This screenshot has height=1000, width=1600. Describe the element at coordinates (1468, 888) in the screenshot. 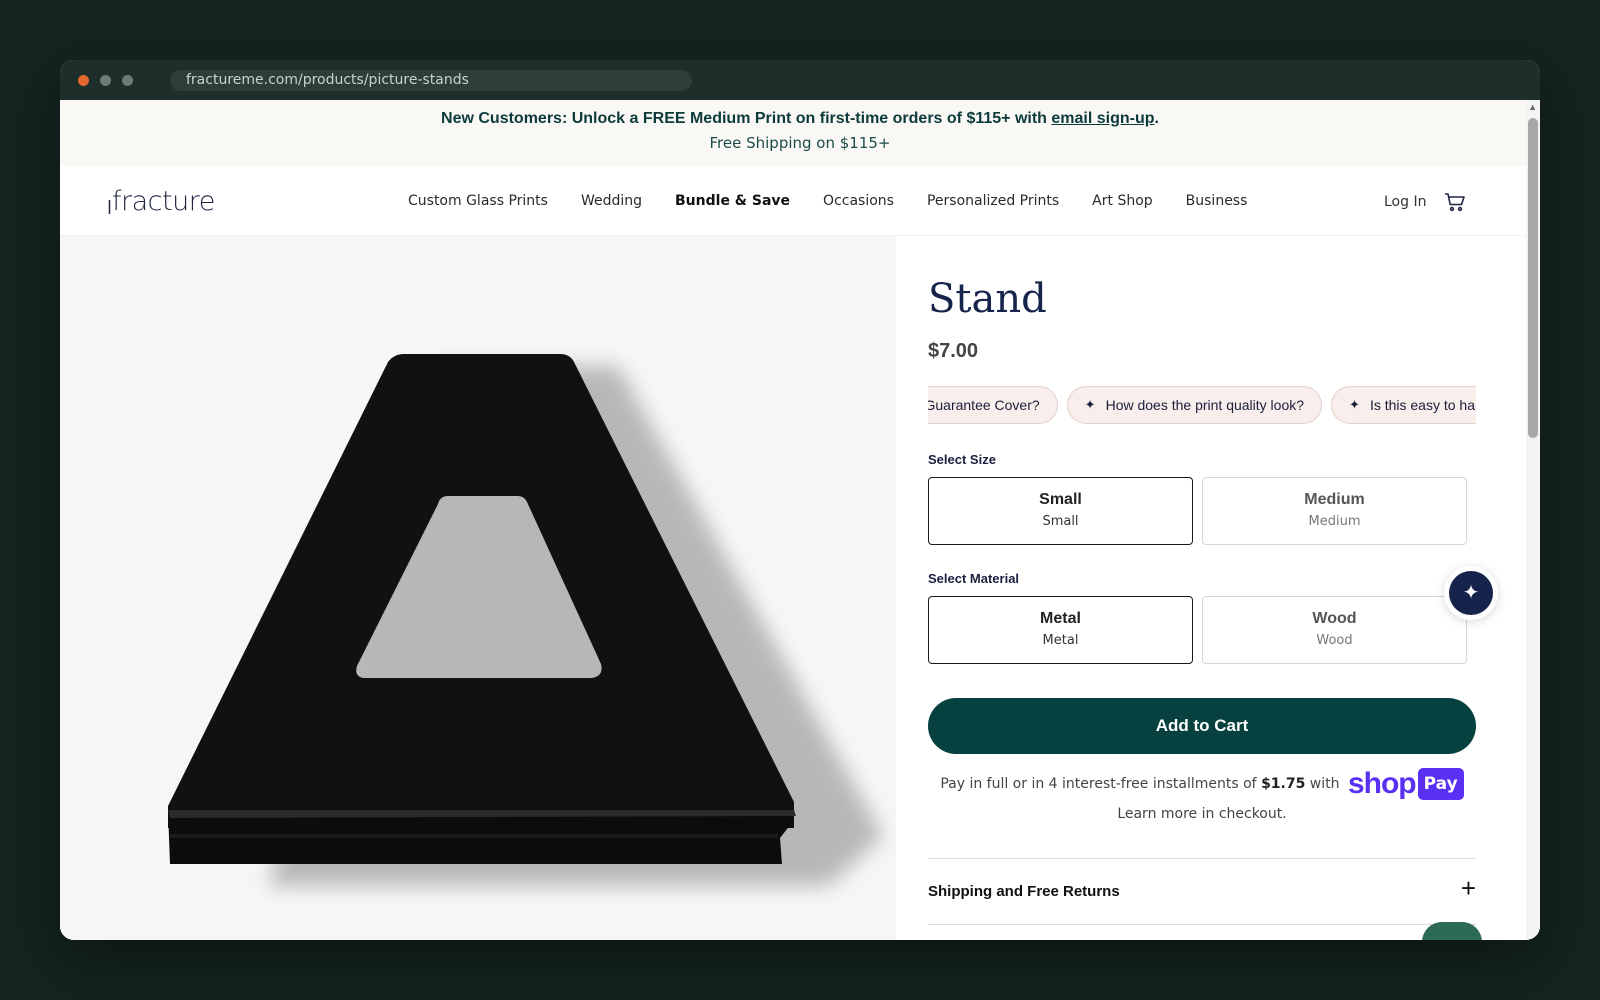

I see `plus-icon: +` at that location.